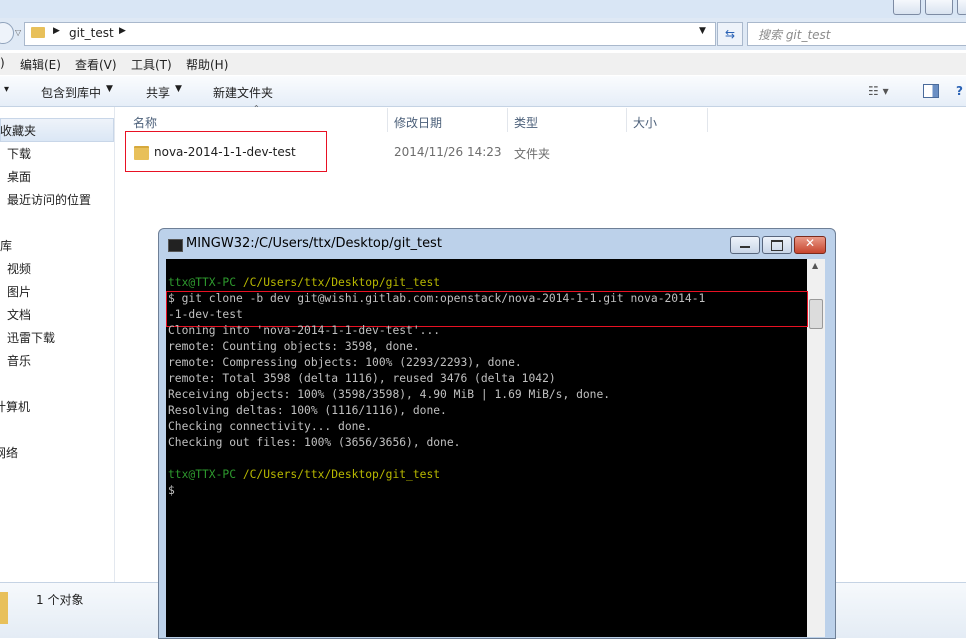  I want to click on search-placeholder: 搜索 git_test, so click(794, 35).